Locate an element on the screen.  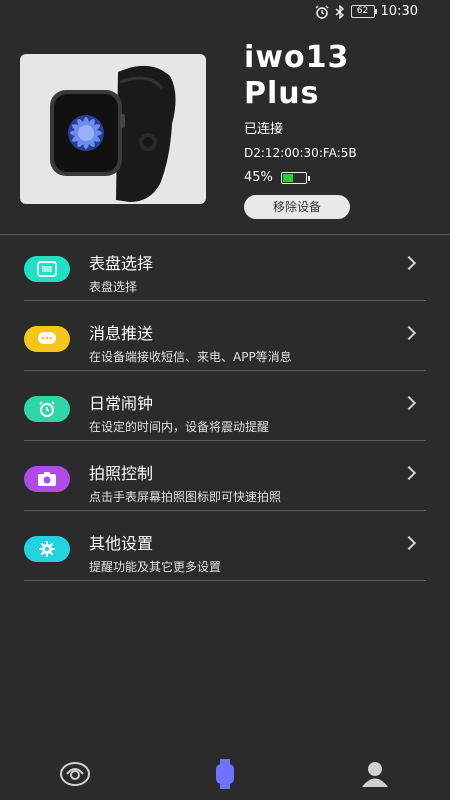
menu-item-subtitle: 表盘选择 is located at coordinates (113, 287).